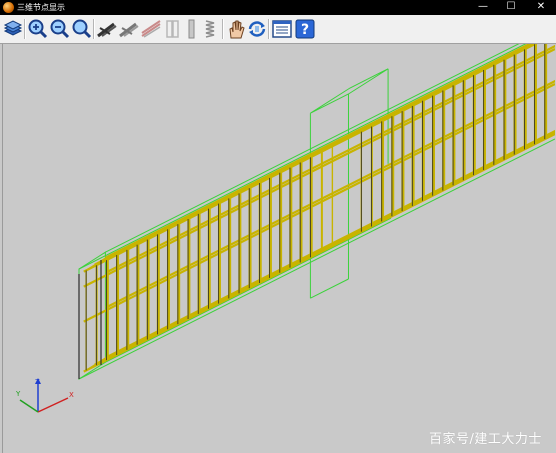 Image resolution: width=556 pixels, height=453 pixels. I want to click on watermark: 百家号/建工大力士, so click(485, 439).